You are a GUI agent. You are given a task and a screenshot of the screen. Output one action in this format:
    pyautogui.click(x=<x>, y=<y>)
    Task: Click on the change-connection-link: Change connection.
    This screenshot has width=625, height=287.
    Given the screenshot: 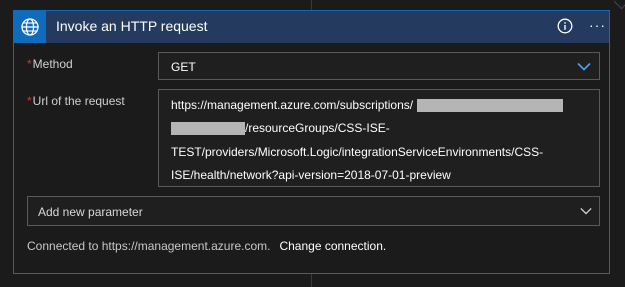 What is the action you would take?
    pyautogui.click(x=332, y=246)
    